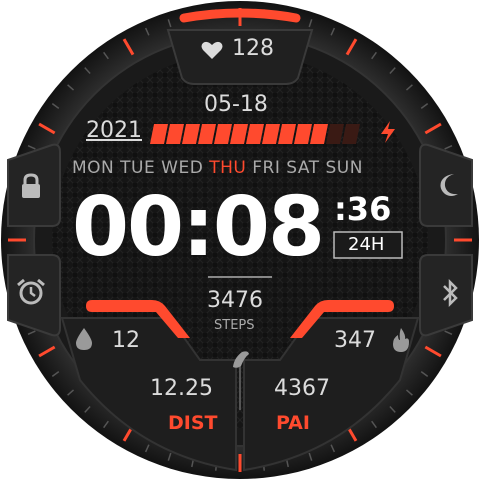 The image size is (480, 480). I want to click on pai-value: 4367, so click(302, 388).